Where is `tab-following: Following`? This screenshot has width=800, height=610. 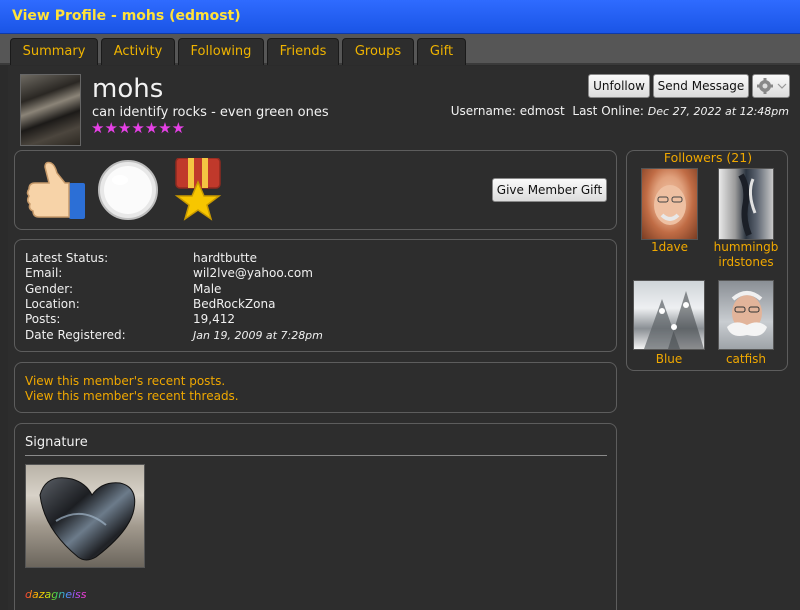
tab-following: Following is located at coordinates (221, 51).